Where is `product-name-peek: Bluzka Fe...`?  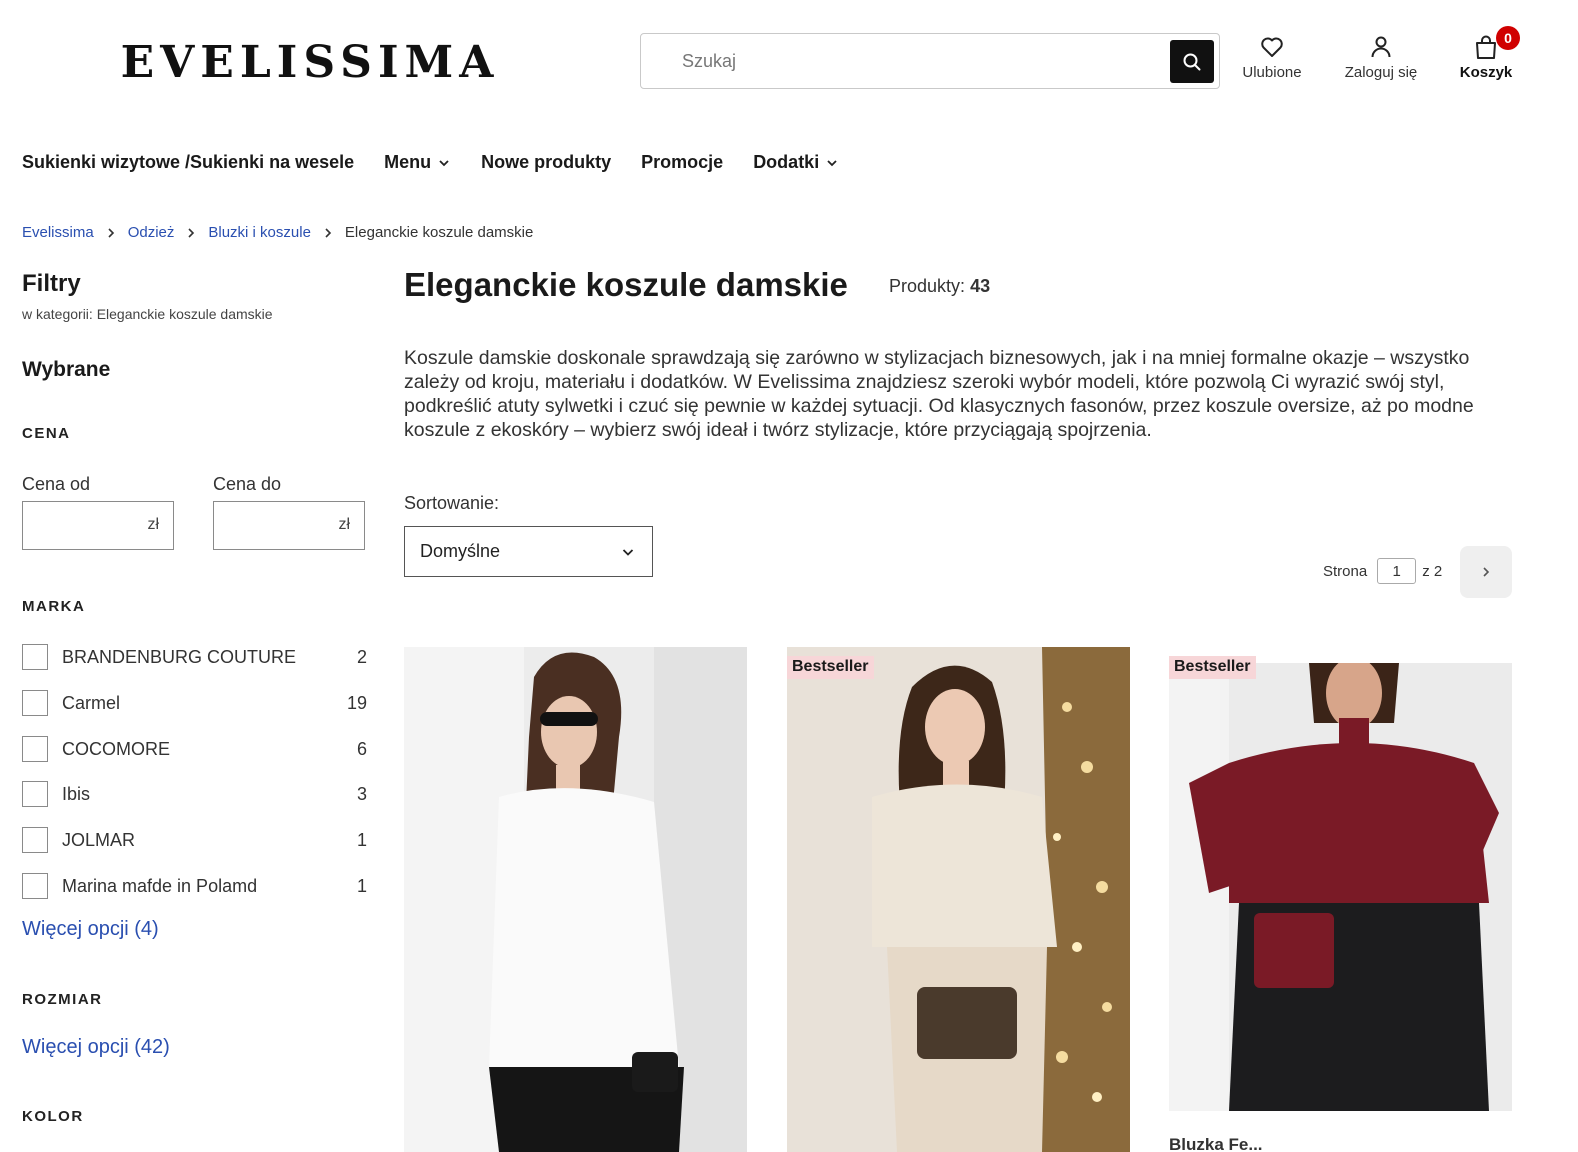 product-name-peek: Bluzka Fe... is located at coordinates (1216, 1143).